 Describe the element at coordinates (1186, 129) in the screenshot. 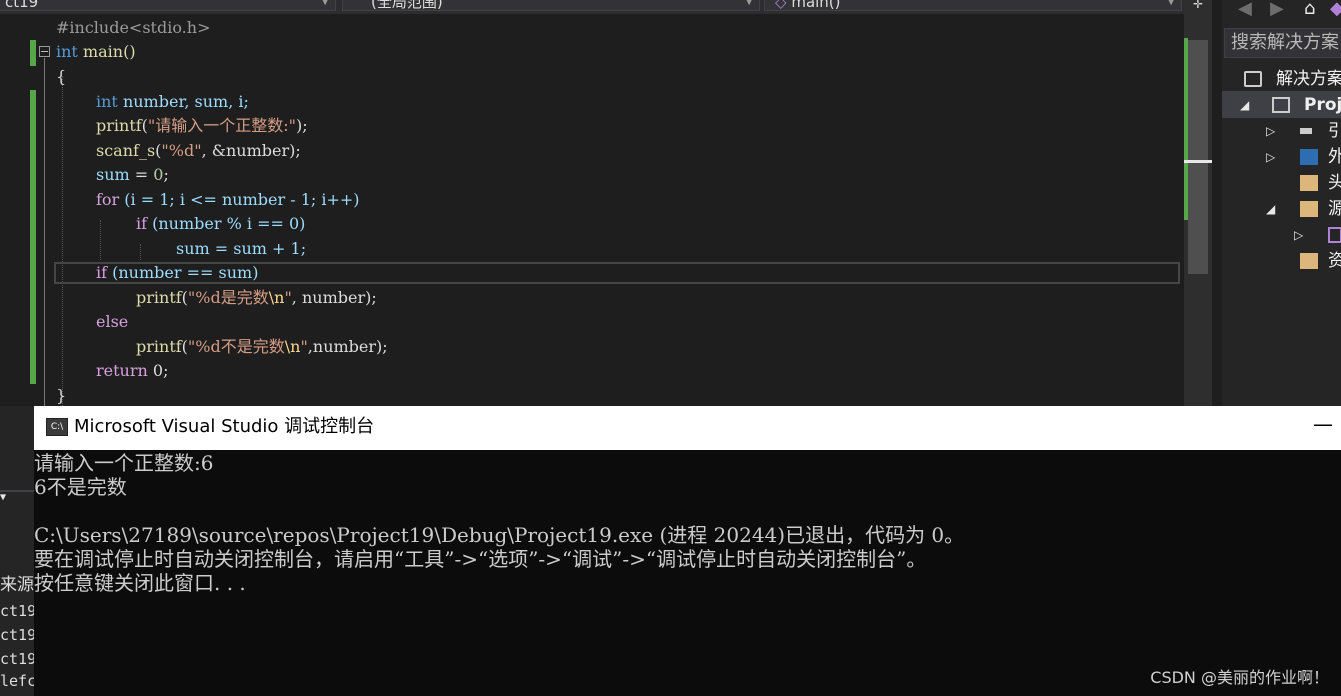

I see `change-map-marker` at that location.